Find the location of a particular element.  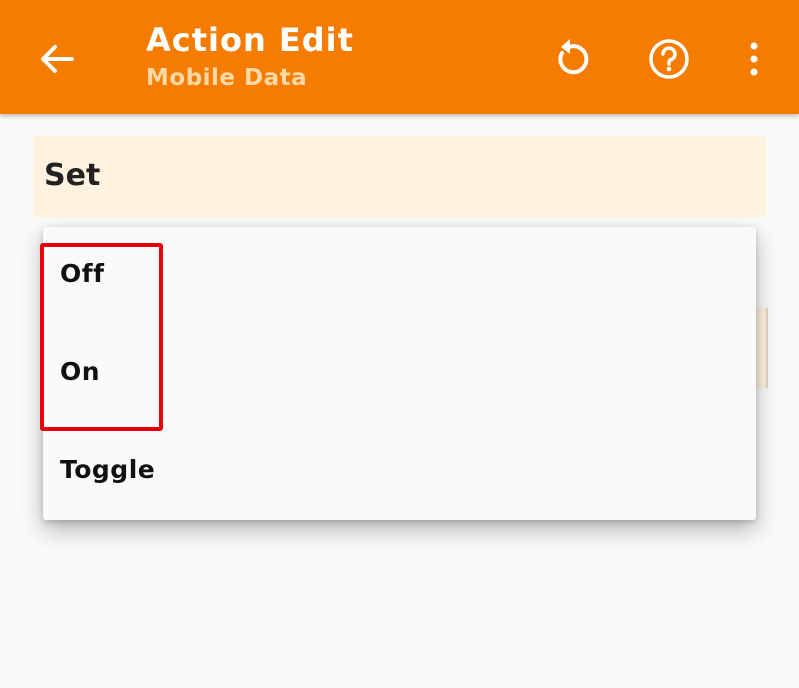

back-button is located at coordinates (57, 59).